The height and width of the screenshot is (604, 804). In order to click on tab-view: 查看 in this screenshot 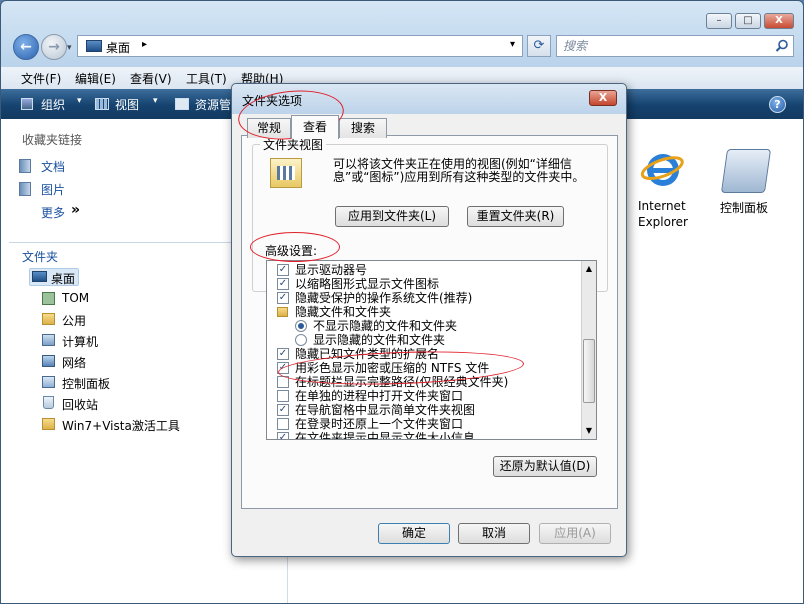, I will do `click(315, 127)`.